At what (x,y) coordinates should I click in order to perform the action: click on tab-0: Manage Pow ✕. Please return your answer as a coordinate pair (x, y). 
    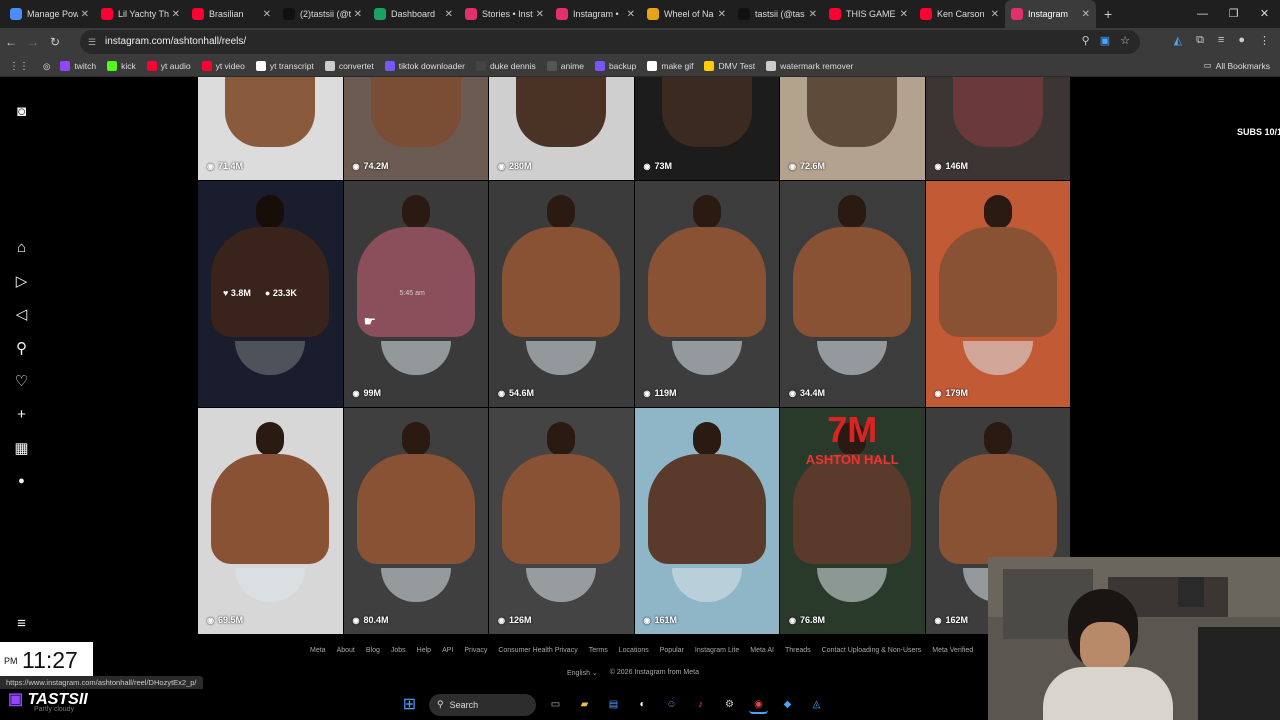
    Looking at the image, I should click on (49, 14).